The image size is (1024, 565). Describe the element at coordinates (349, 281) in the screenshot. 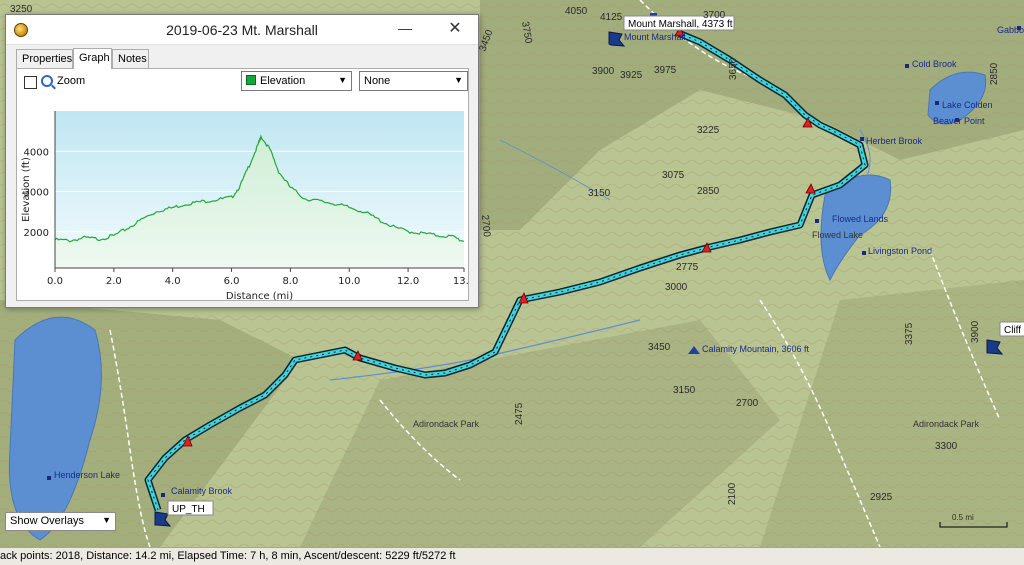

I see `x-tick-label: 10.0` at that location.